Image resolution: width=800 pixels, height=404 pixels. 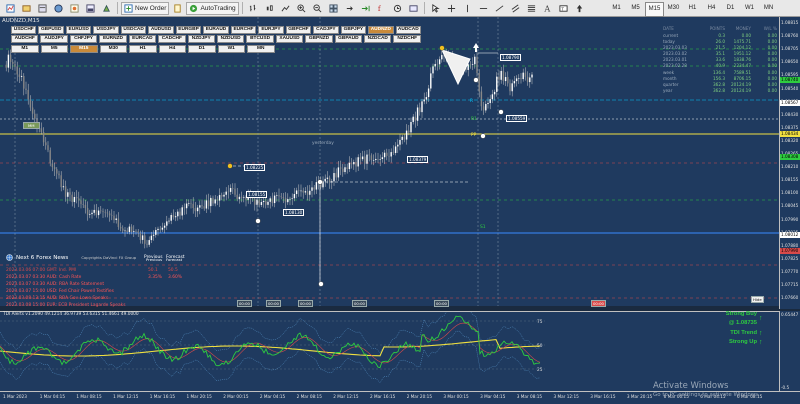 What do you see at coordinates (24, 30) in the screenshot?
I see `symbol-button-usdchf: USDCHF` at bounding box center [24, 30].